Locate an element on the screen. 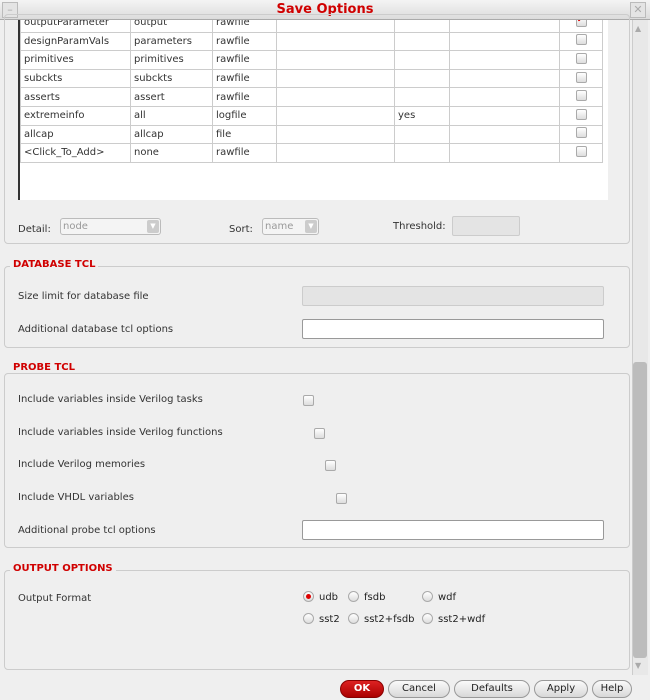 The image size is (650, 700). cell-dest: file is located at coordinates (244, 134).